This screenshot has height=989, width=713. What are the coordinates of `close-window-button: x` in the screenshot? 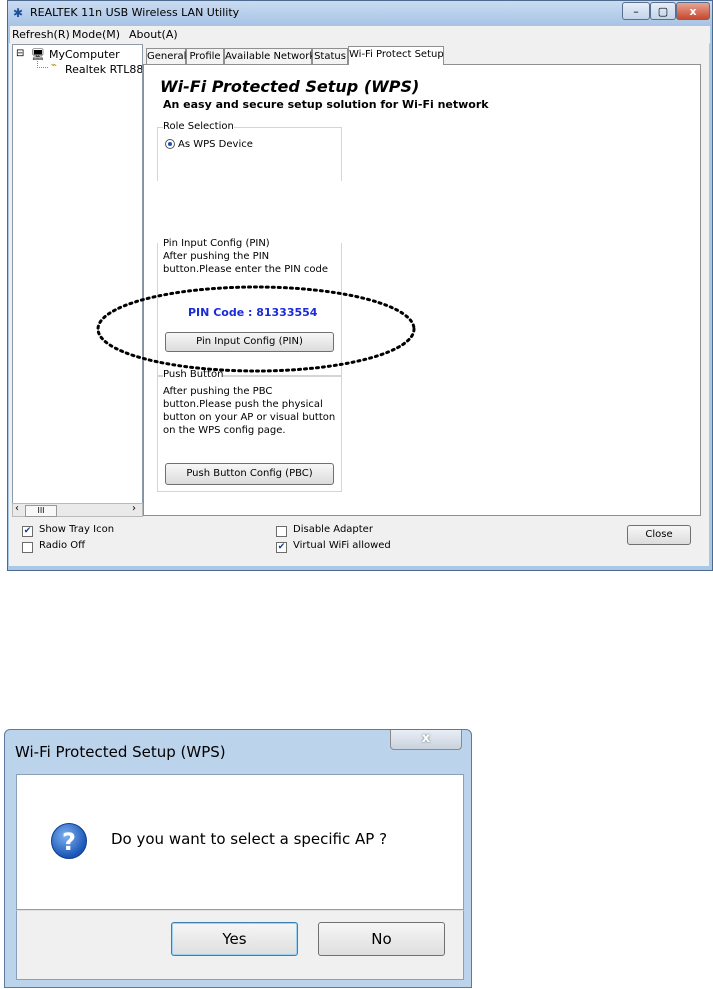 It's located at (693, 11).